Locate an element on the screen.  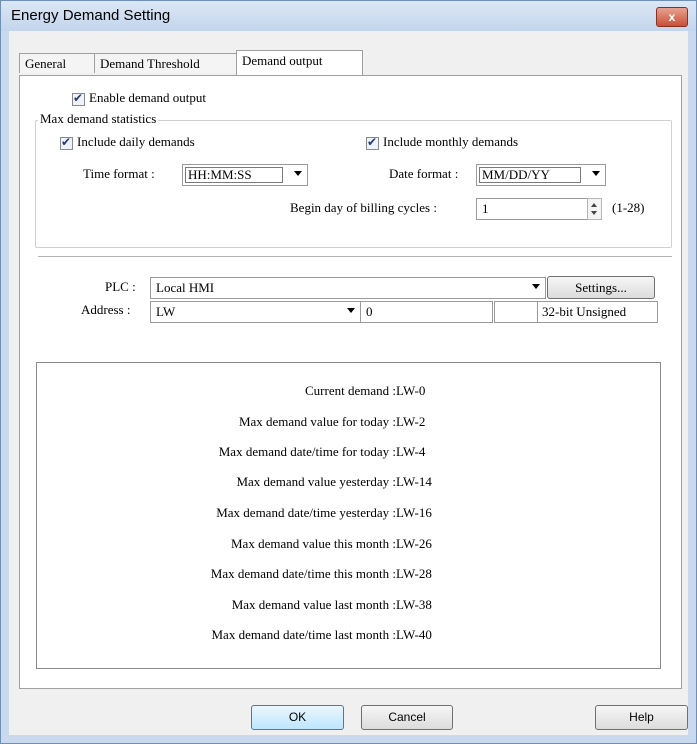
include-monthly-demands-checkbox: ✔ is located at coordinates (372, 142).